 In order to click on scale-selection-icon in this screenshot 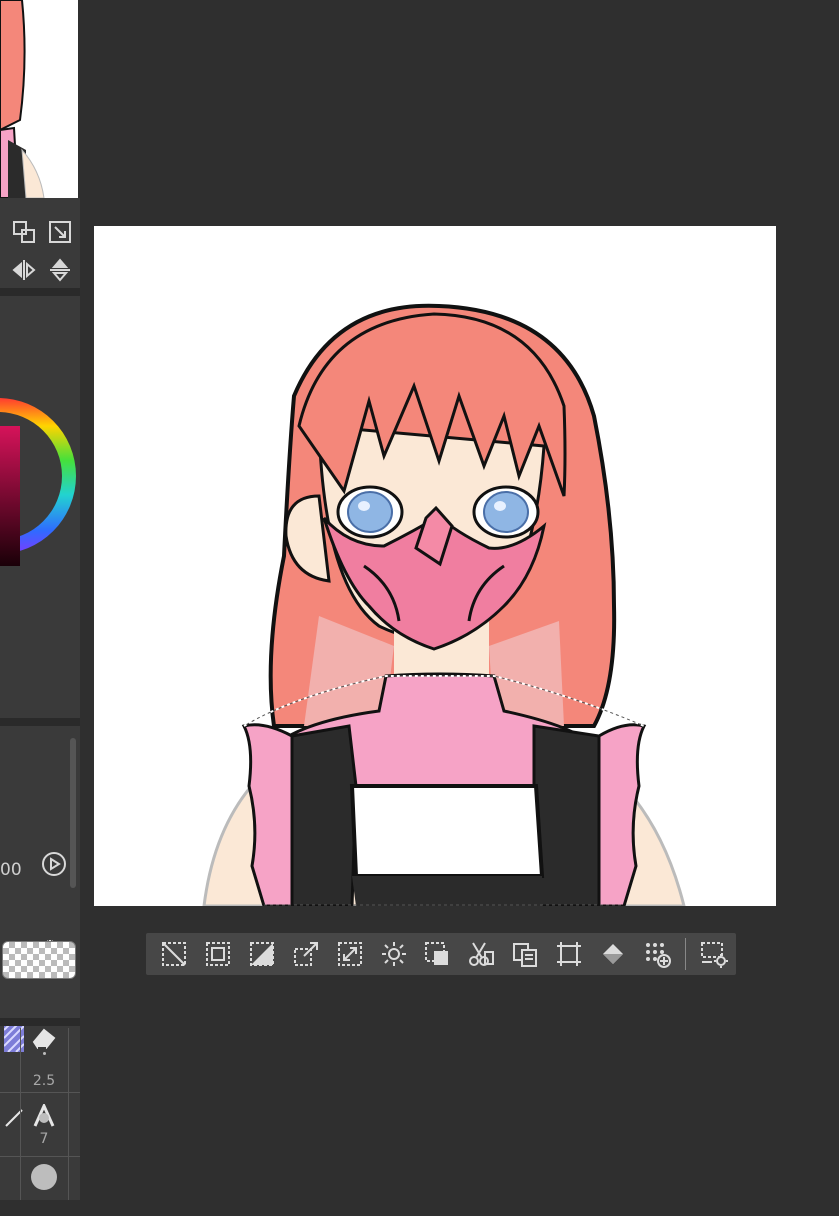, I will do `click(350, 954)`.